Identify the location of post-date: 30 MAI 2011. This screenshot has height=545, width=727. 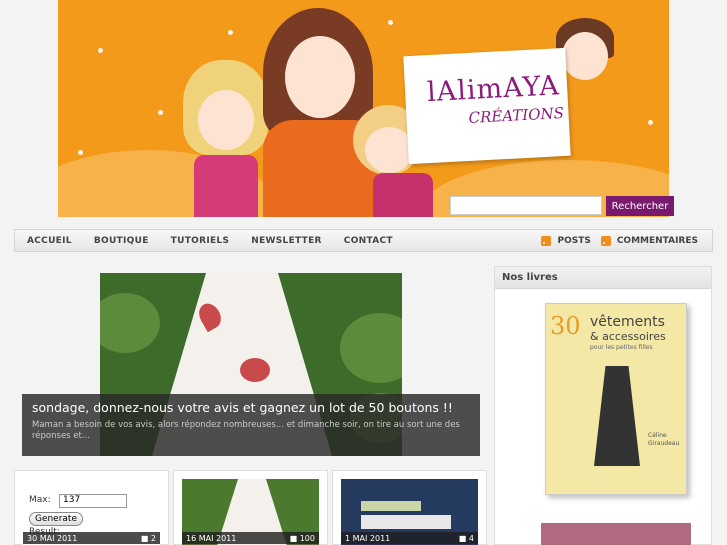
(52, 538).